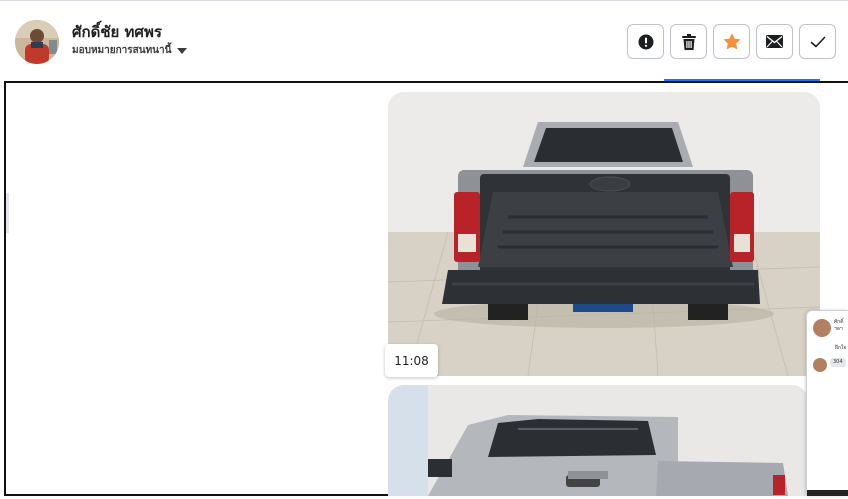 This screenshot has height=499, width=848. I want to click on mini-chat-name: ศักดิ์, so click(839, 322).